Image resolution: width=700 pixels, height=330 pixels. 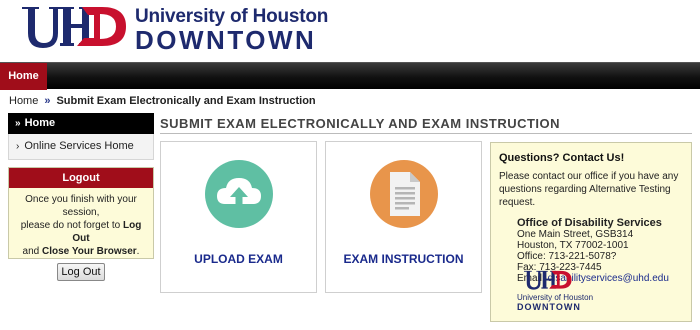 I want to click on logout-line-2-text: please do not forget to, so click(x=71, y=225).